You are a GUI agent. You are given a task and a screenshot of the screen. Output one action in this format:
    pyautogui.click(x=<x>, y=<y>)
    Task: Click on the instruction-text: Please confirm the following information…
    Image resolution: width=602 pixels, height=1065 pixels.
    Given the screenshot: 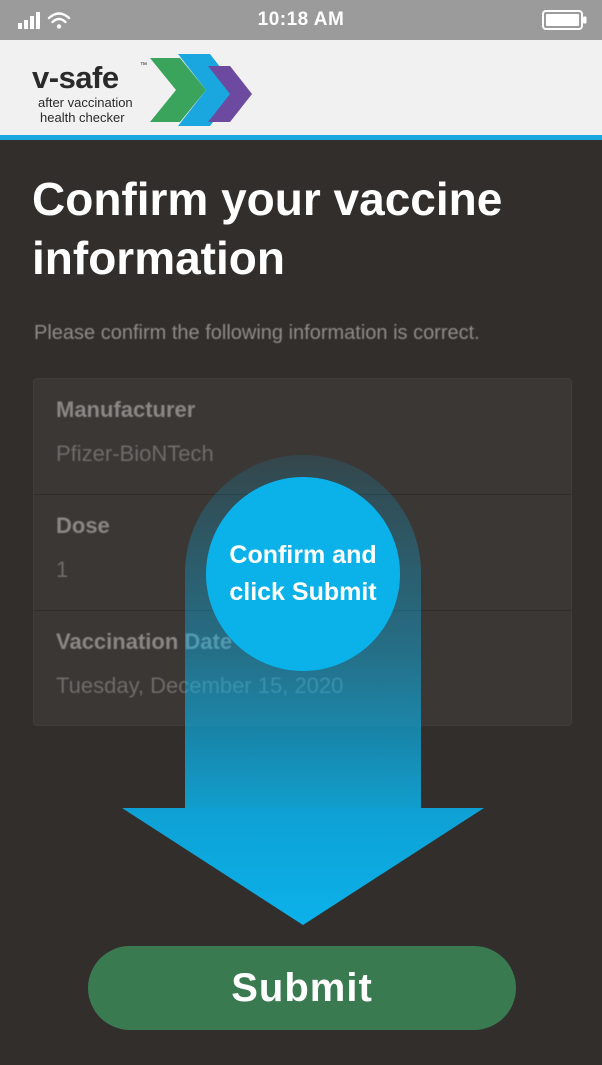 What is the action you would take?
    pyautogui.click(x=257, y=333)
    